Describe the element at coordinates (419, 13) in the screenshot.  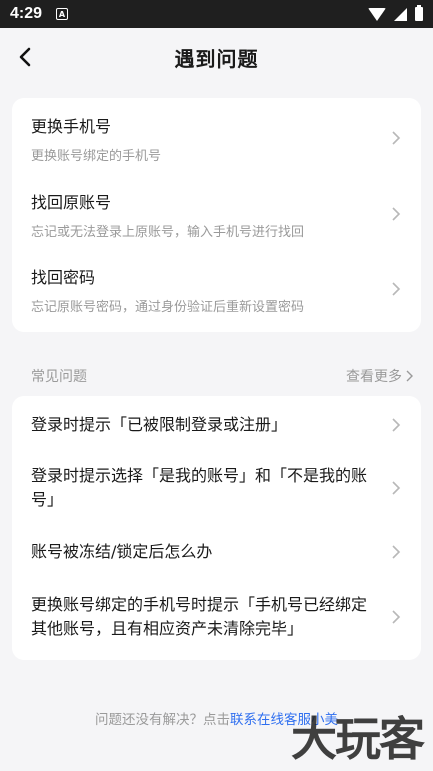
I see `battery-icon` at that location.